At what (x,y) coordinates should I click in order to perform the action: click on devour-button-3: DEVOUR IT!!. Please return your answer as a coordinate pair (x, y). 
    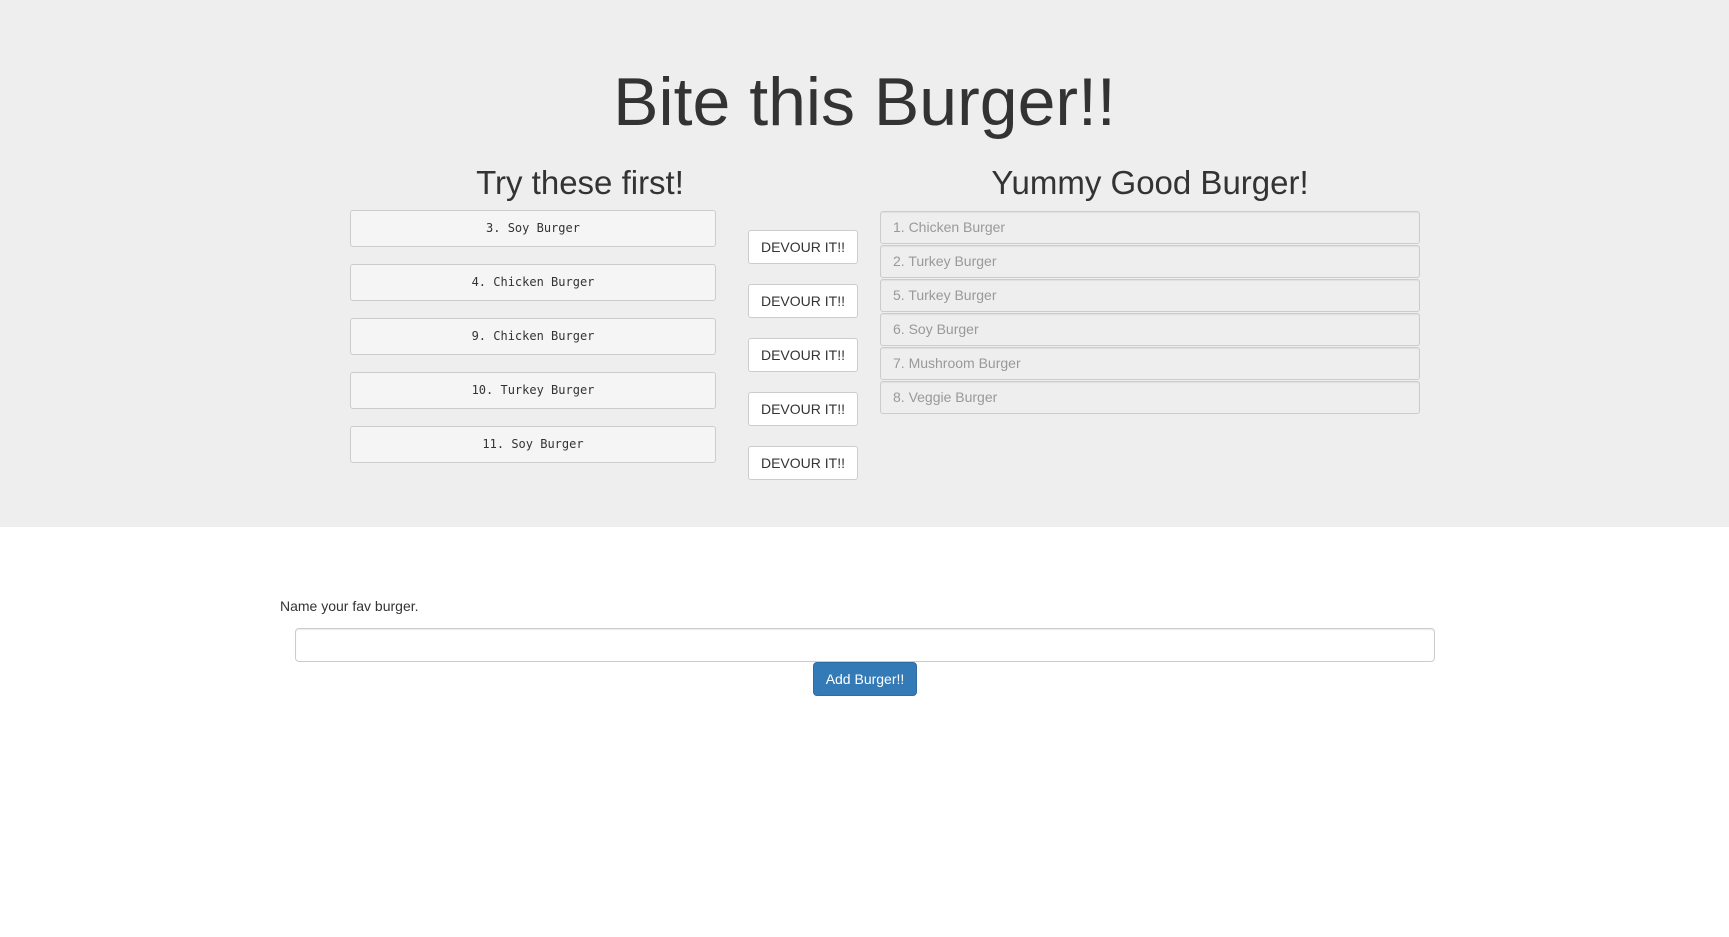
    Looking at the image, I should click on (803, 355).